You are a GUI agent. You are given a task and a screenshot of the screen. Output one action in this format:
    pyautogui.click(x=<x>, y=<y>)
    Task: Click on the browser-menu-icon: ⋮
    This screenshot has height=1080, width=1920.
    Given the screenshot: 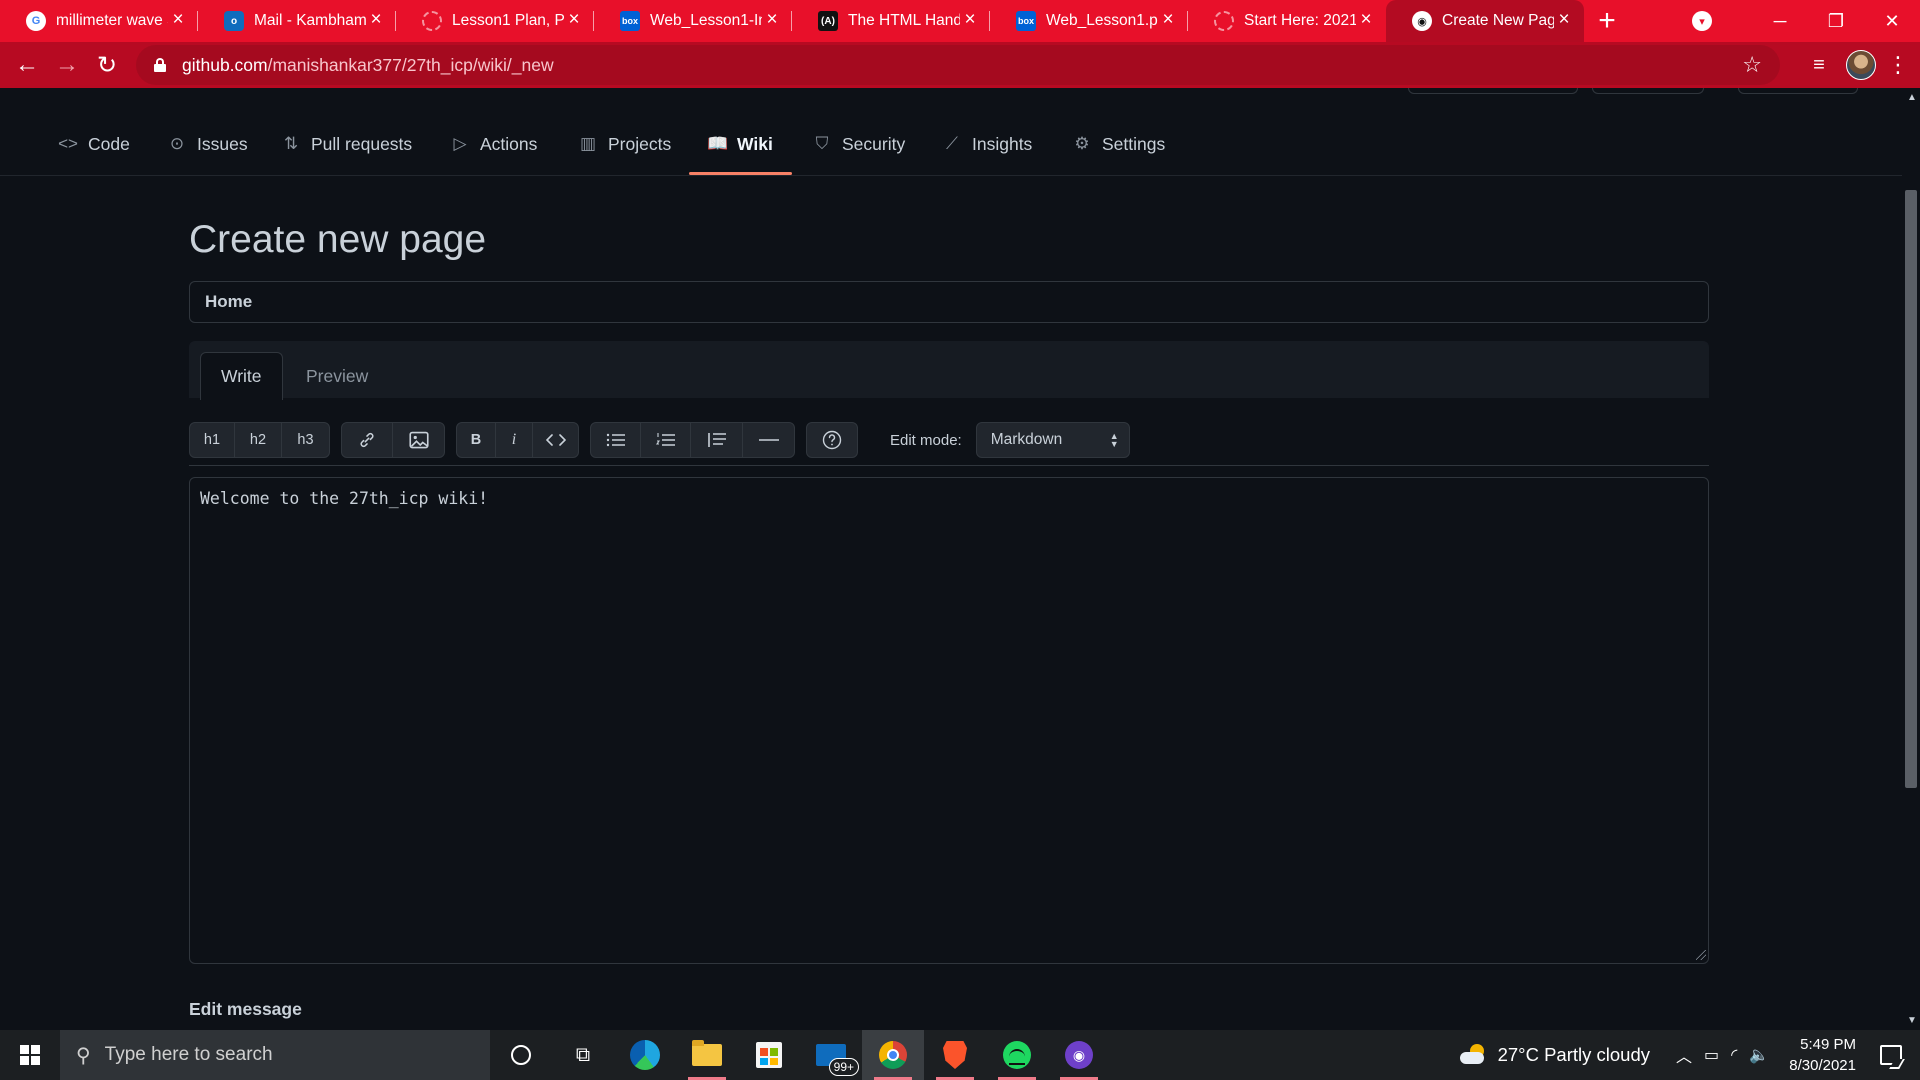 What is the action you would take?
    pyautogui.click(x=1898, y=65)
    